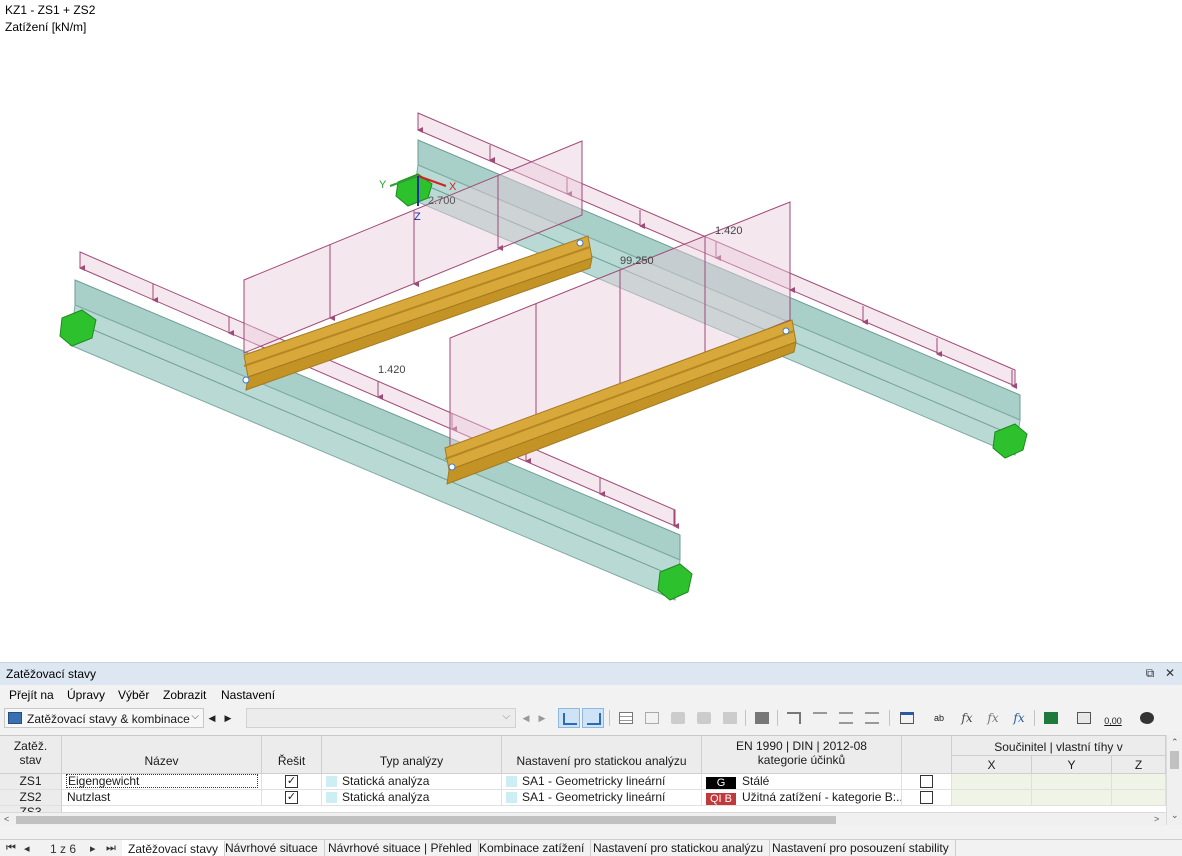 This screenshot has width=1182, height=856. I want to click on tab-load-cases: Zatěžovací stavy, so click(174, 848).